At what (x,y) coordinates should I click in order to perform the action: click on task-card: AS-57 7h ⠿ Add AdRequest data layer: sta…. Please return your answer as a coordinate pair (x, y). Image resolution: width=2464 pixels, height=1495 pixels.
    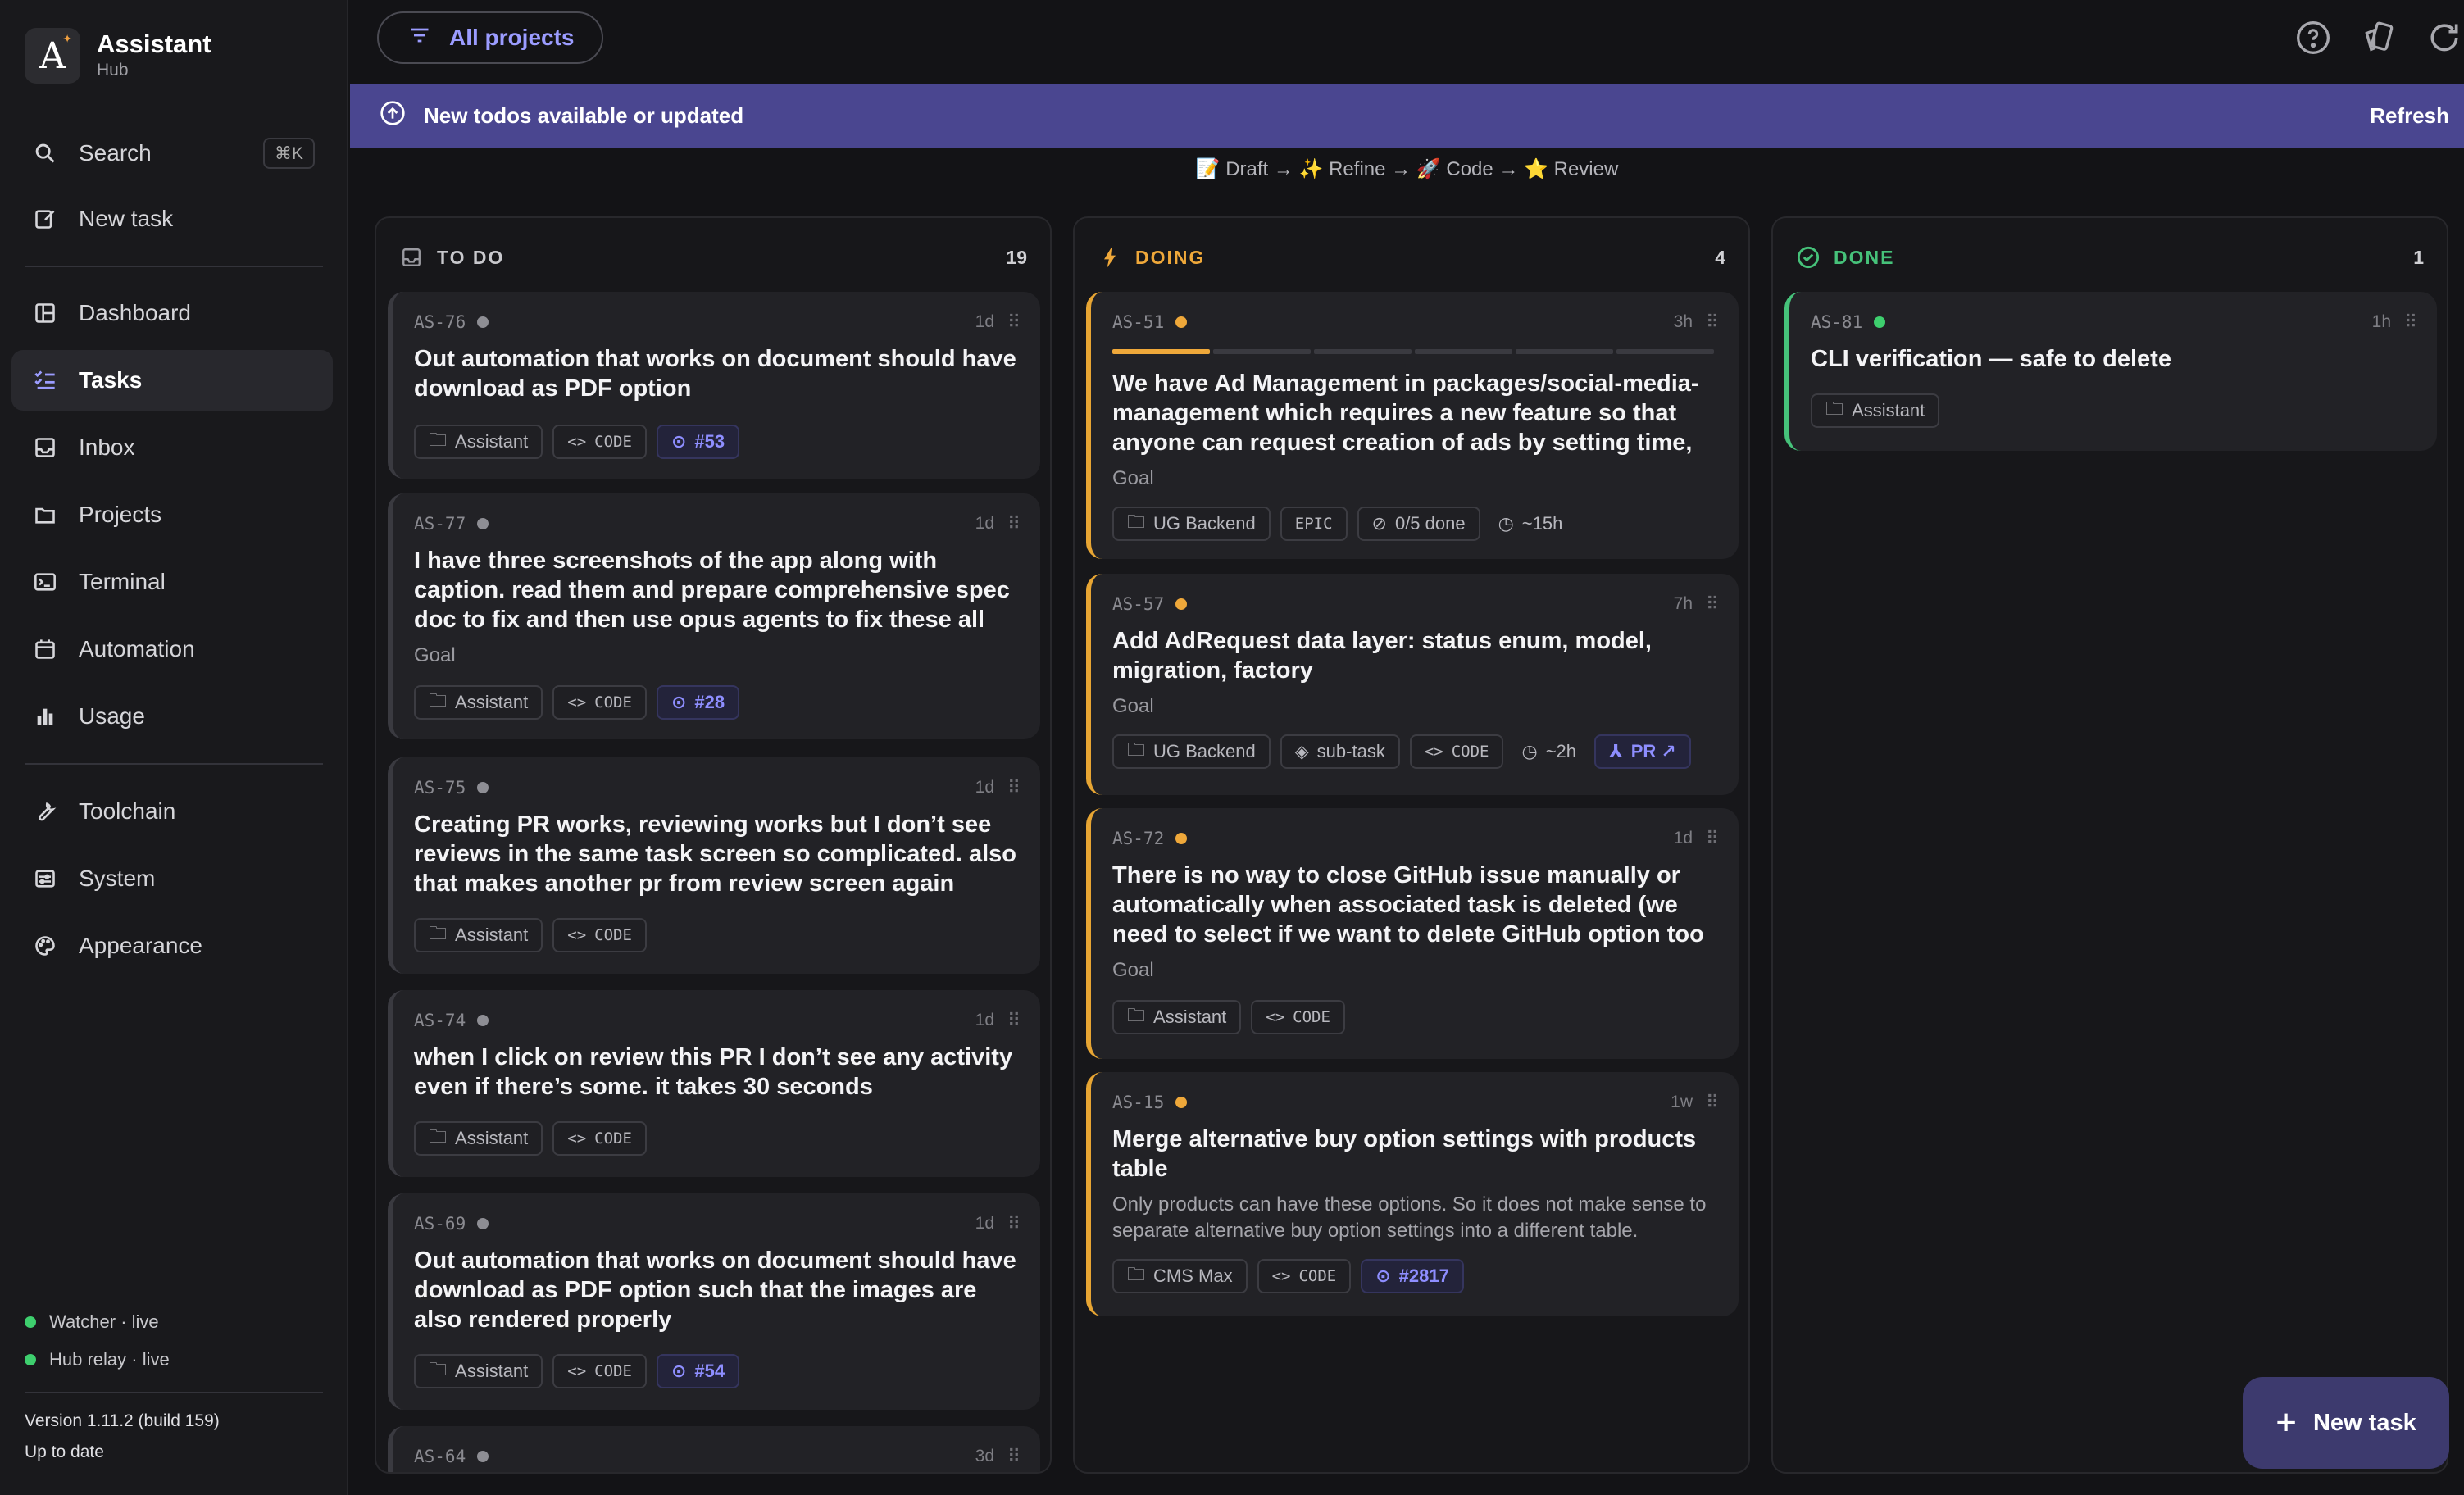
    Looking at the image, I should click on (1413, 684).